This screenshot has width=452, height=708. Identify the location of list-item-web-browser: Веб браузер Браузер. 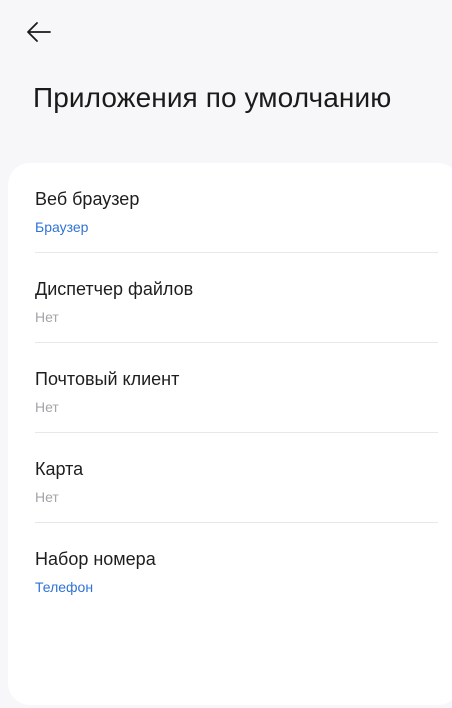
(230, 208).